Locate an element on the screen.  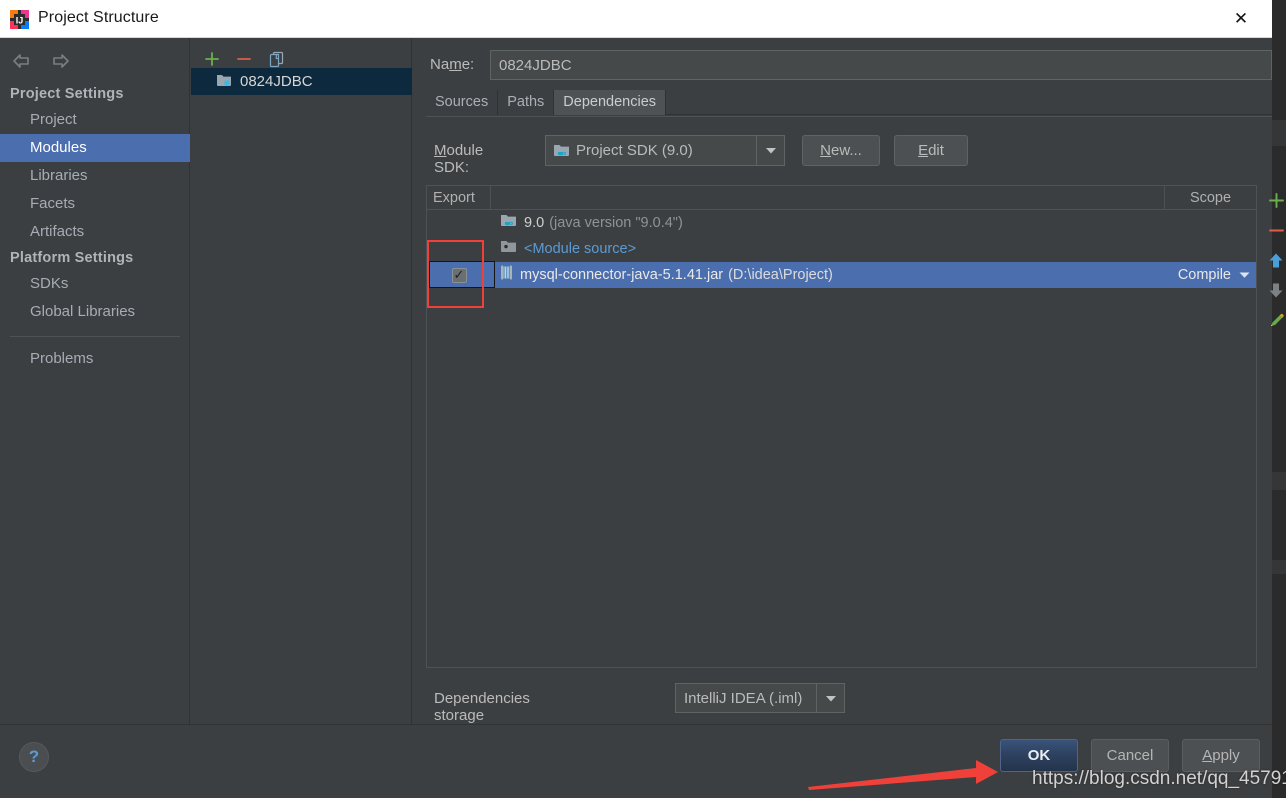
dependency-name: 9.0 is located at coordinates (534, 223).